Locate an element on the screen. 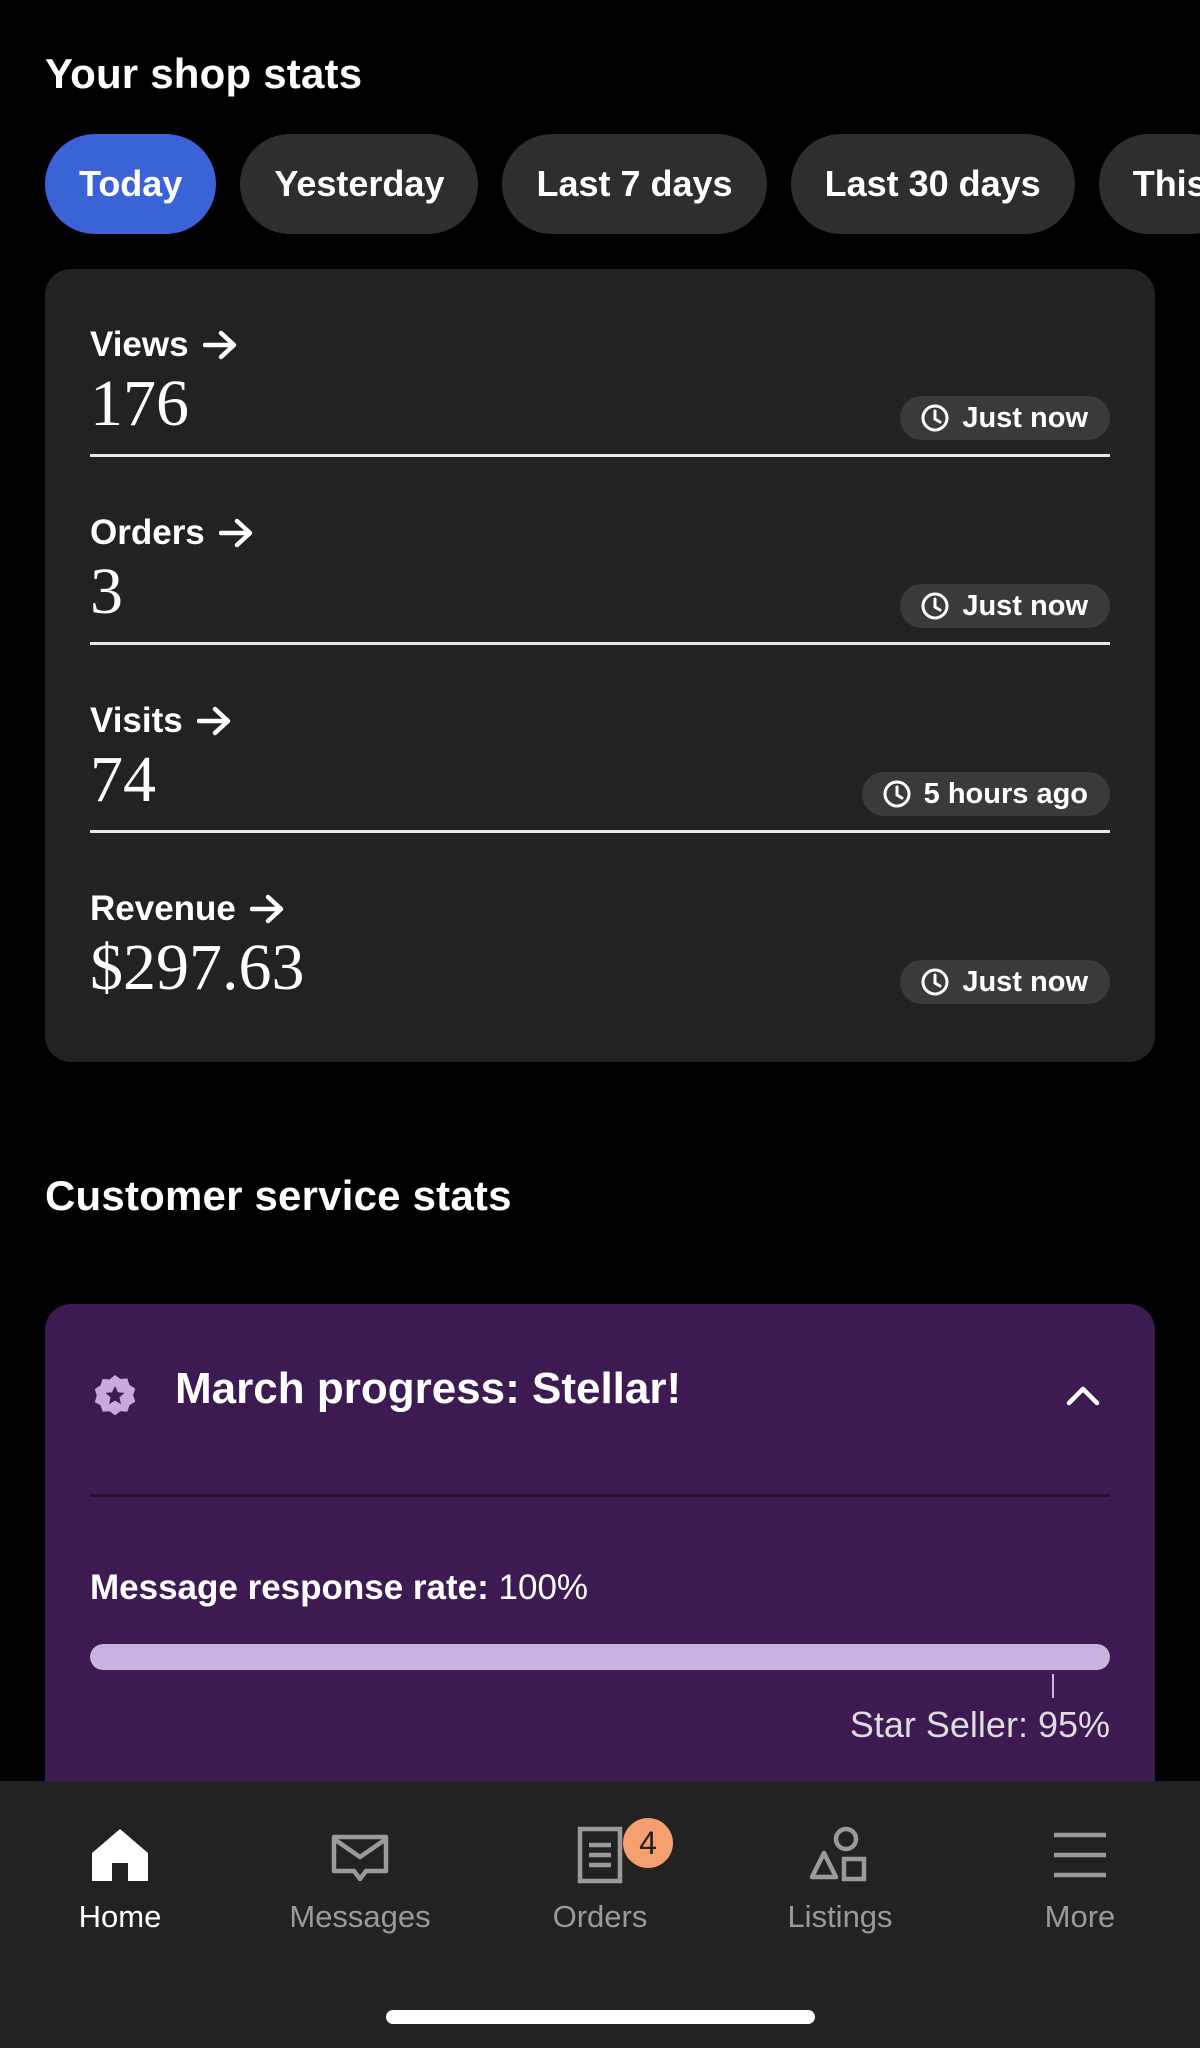  updated-badge: 5 hours ago is located at coordinates (985, 794).